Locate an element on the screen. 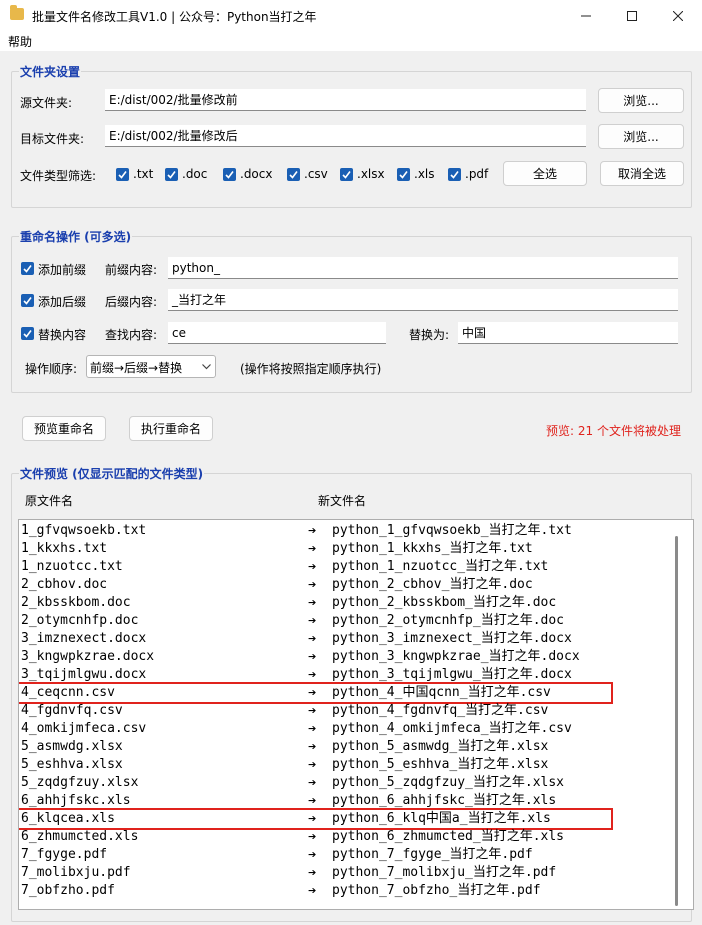 The image size is (702, 925). list-item: 1_kkxhs.txt ➔ python_1_kkxhs_当打之年.txt is located at coordinates (349, 549).